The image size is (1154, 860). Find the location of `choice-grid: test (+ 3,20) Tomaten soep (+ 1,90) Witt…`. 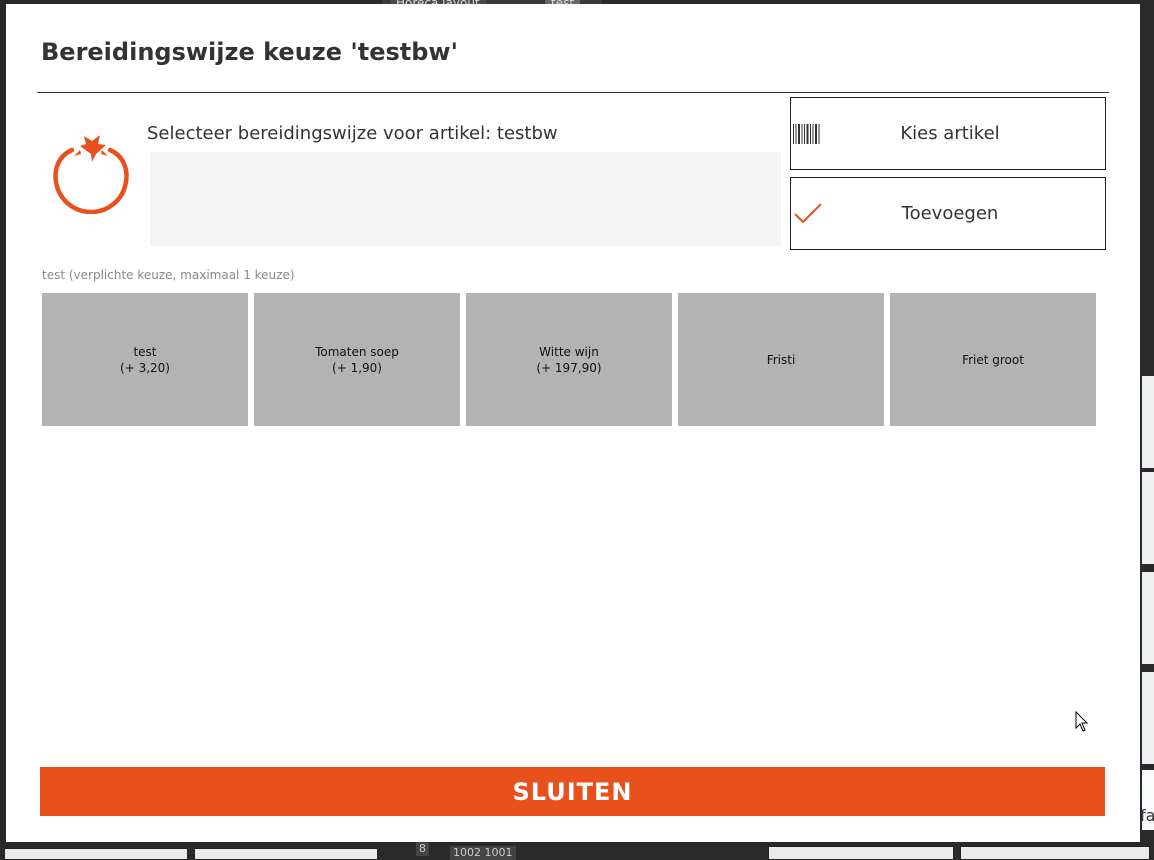

choice-grid: test (+ 3,20) Tomaten soep (+ 1,90) Witt… is located at coordinates (572, 359).